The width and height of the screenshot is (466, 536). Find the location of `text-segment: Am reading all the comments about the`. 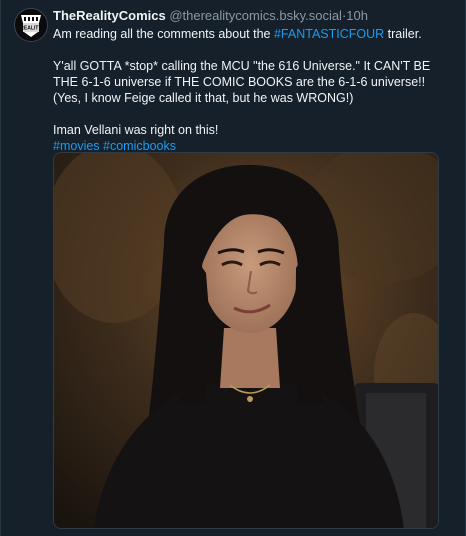

text-segment: Am reading all the comments about the is located at coordinates (163, 34).